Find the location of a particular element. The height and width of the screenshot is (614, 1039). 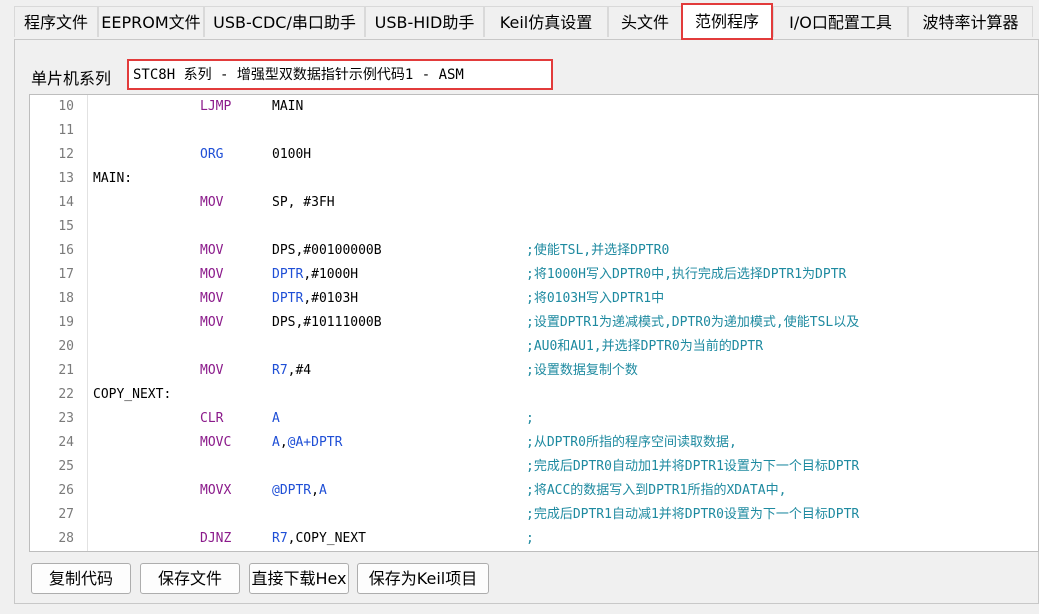

code-line: 20 ;AU0和AU1,并选择DPTR0为当前的DPTR is located at coordinates (534, 347).